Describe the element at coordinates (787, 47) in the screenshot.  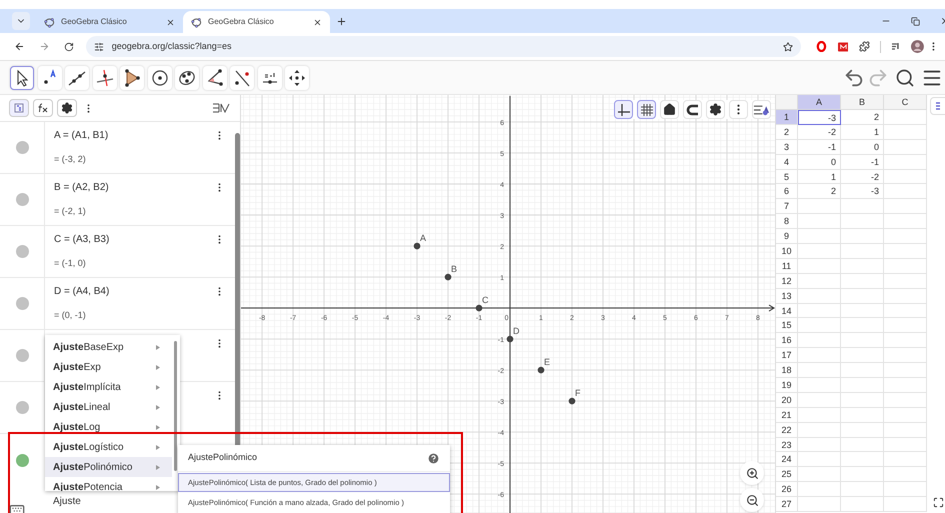
I see `bookmark-star-icon` at that location.